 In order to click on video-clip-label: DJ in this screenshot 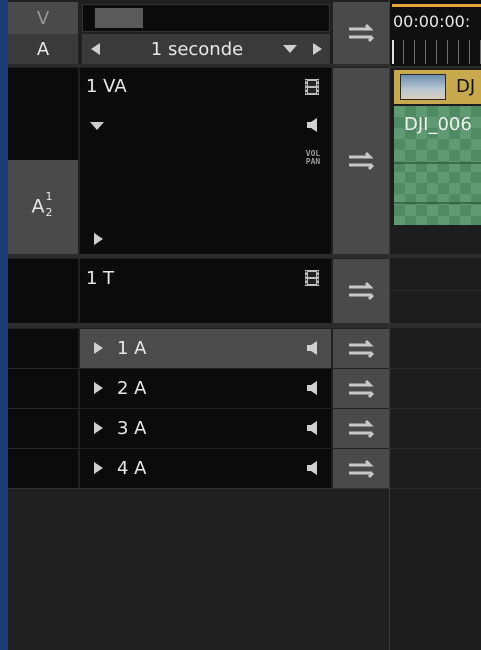, I will do `click(466, 86)`.